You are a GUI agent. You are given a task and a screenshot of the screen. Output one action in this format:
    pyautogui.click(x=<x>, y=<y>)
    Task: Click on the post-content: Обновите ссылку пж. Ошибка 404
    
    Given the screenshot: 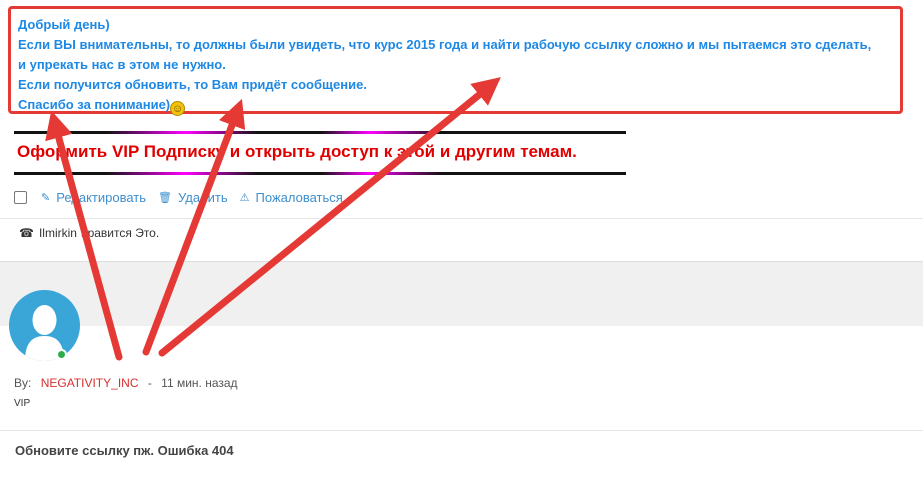 What is the action you would take?
    pyautogui.click(x=124, y=450)
    